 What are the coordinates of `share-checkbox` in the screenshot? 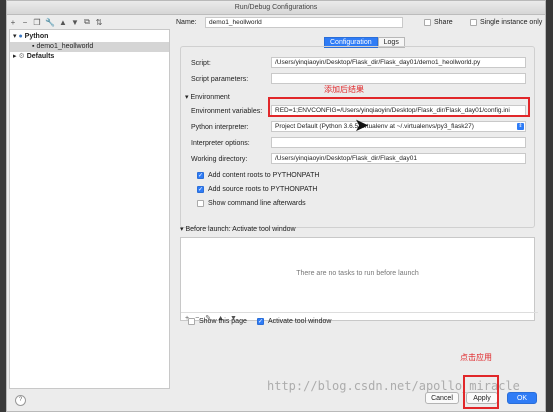 It's located at (427, 22).